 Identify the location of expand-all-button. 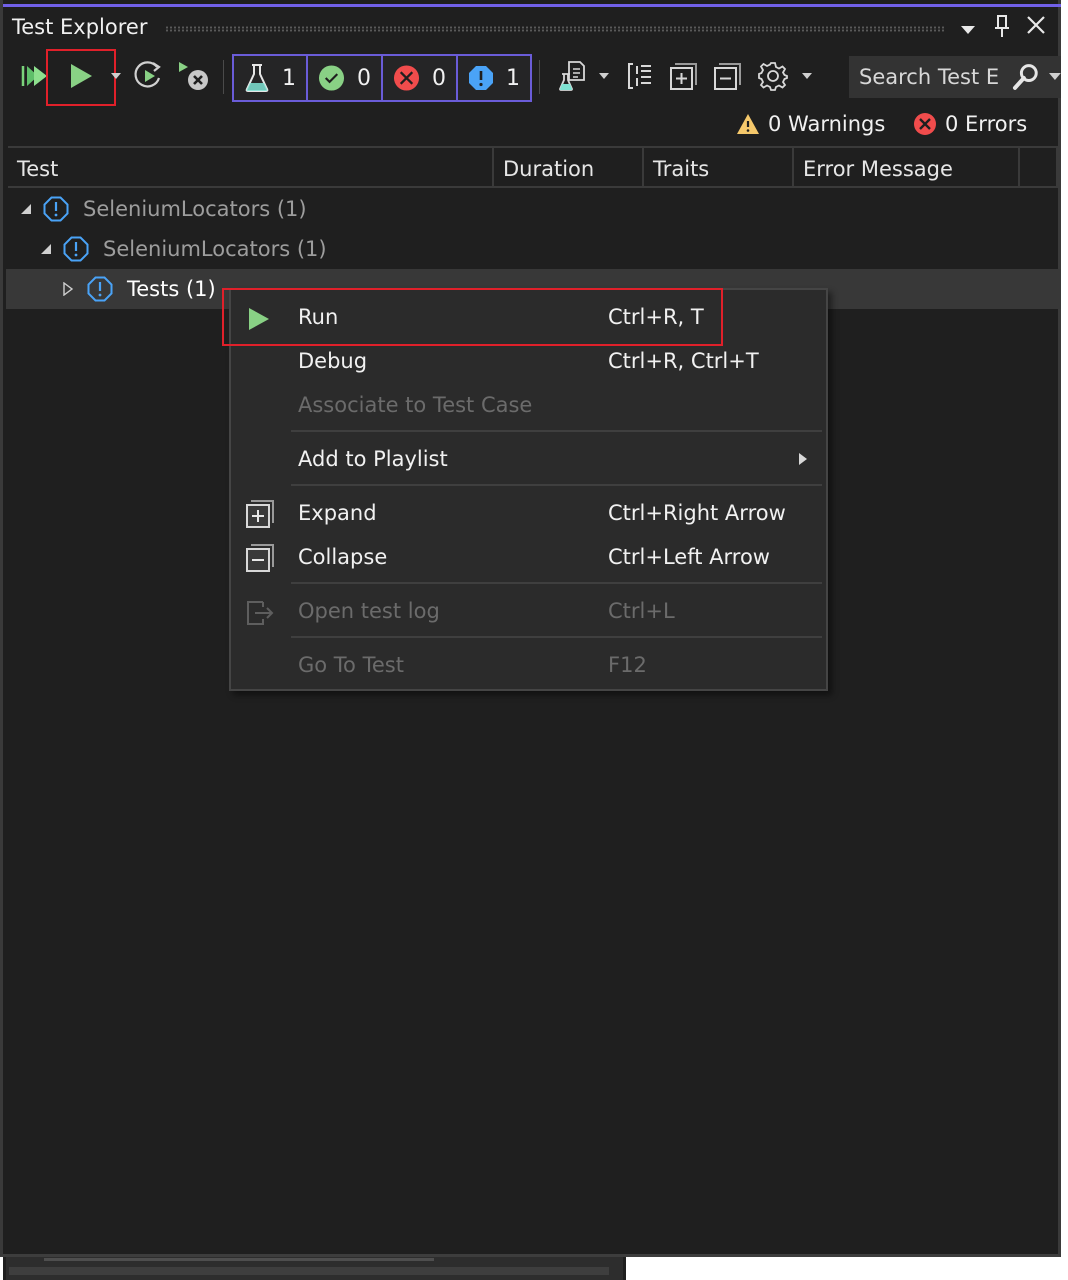
(684, 76).